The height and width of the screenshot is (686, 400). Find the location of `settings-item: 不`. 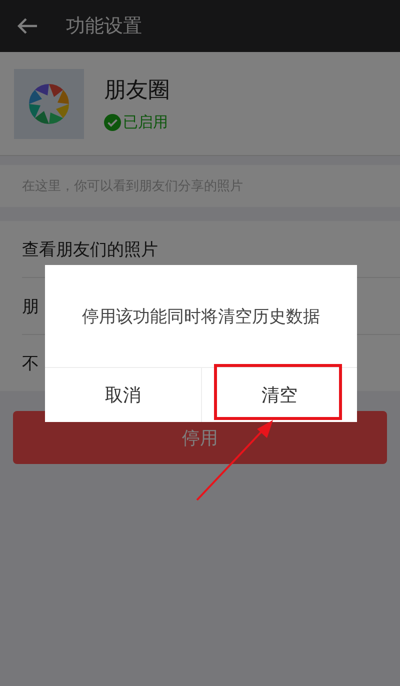

settings-item: 不 is located at coordinates (30, 363).